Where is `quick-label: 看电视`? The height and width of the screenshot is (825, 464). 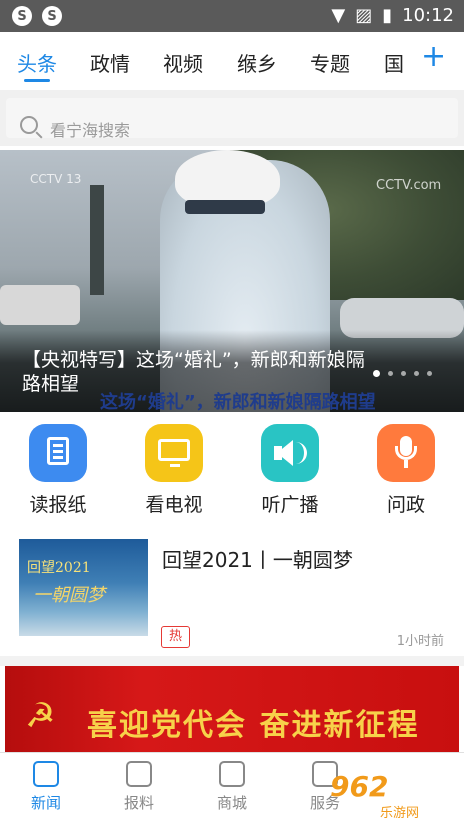
quick-label: 看电视 is located at coordinates (174, 505).